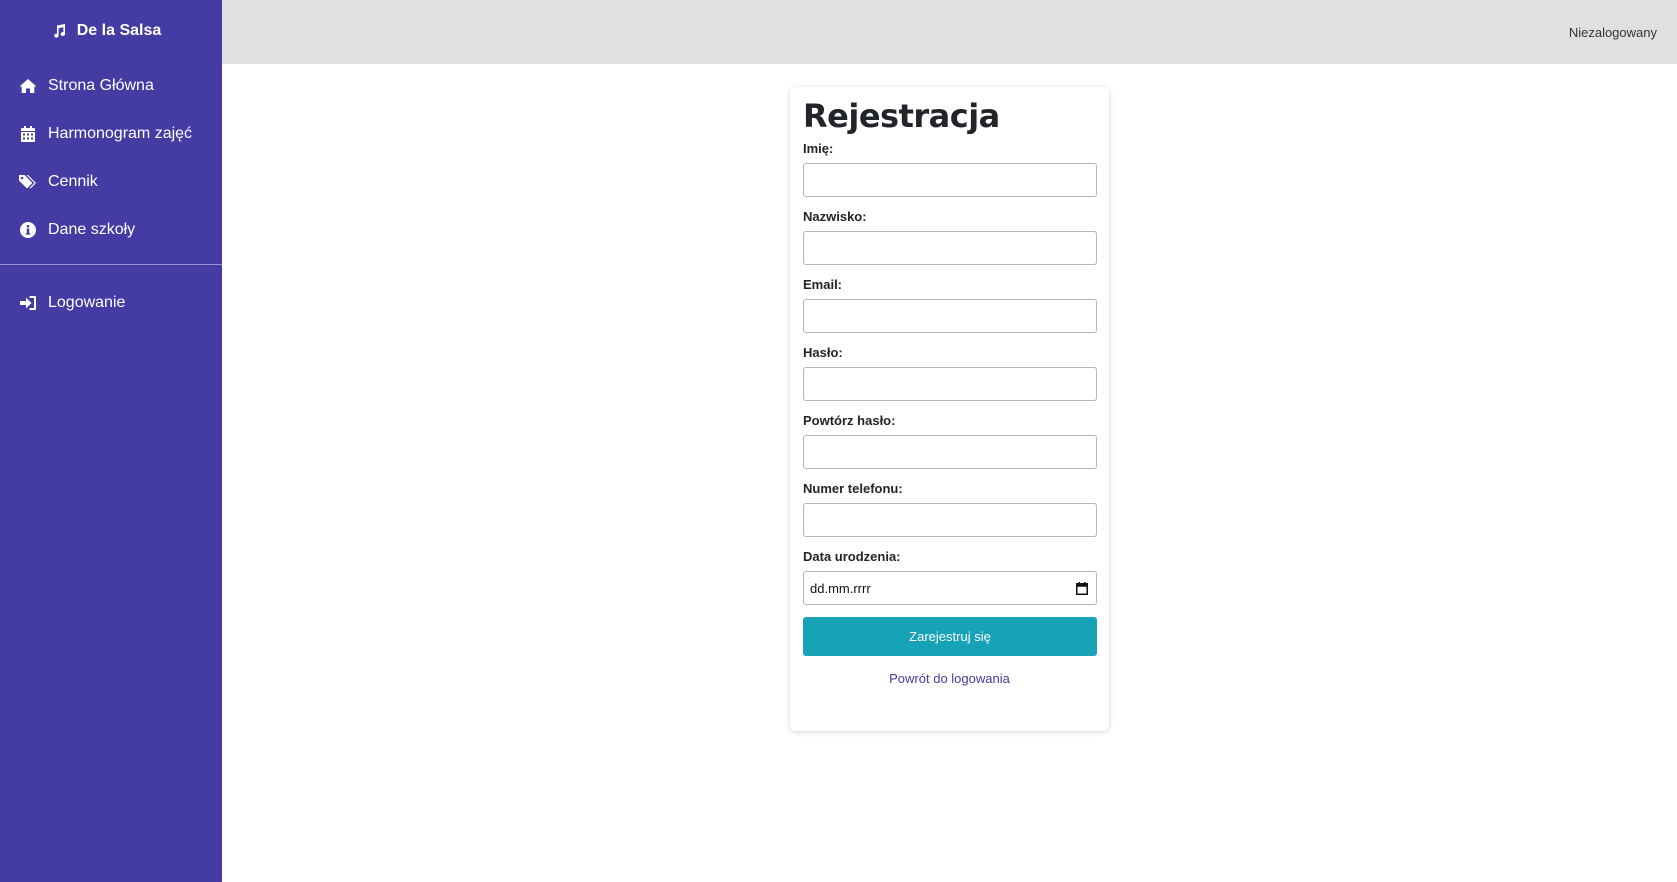 This screenshot has height=882, width=1677. I want to click on home-icon, so click(28, 86).